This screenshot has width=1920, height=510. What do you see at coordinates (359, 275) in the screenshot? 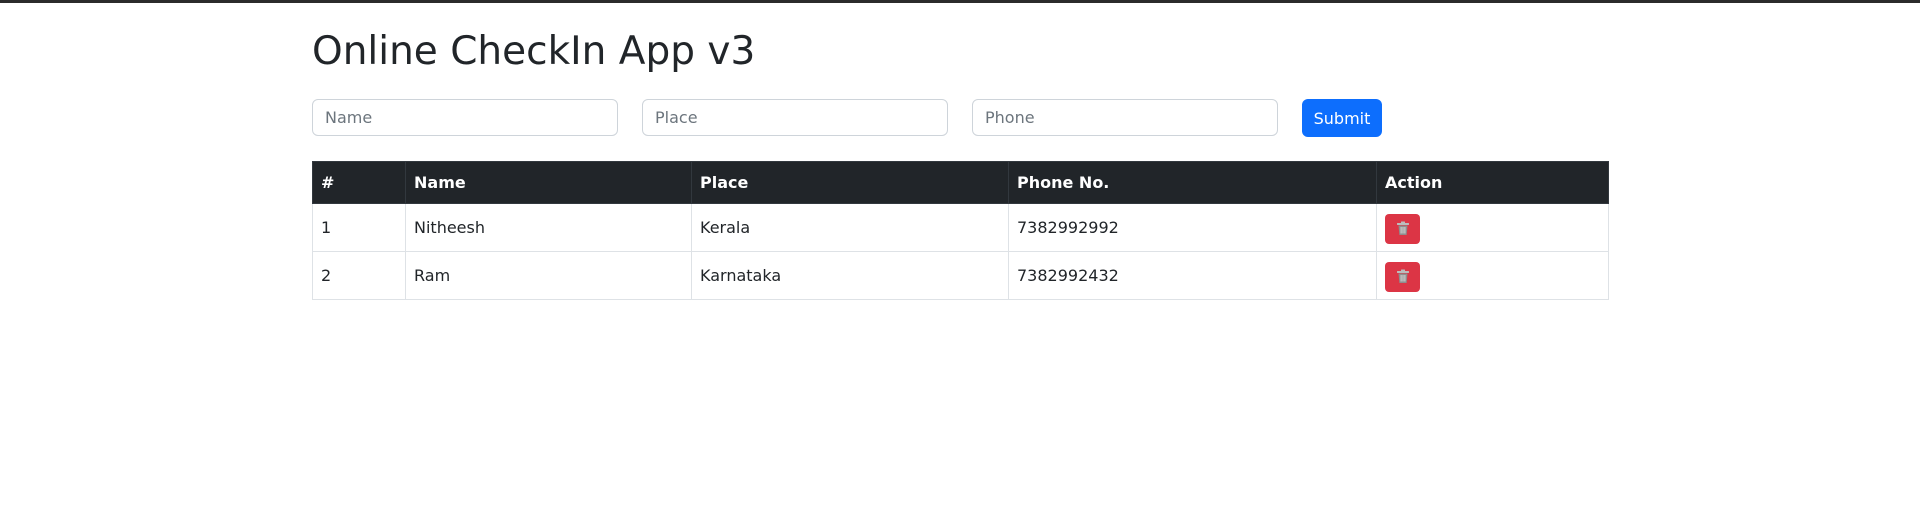
I see `cell-index: 2` at bounding box center [359, 275].